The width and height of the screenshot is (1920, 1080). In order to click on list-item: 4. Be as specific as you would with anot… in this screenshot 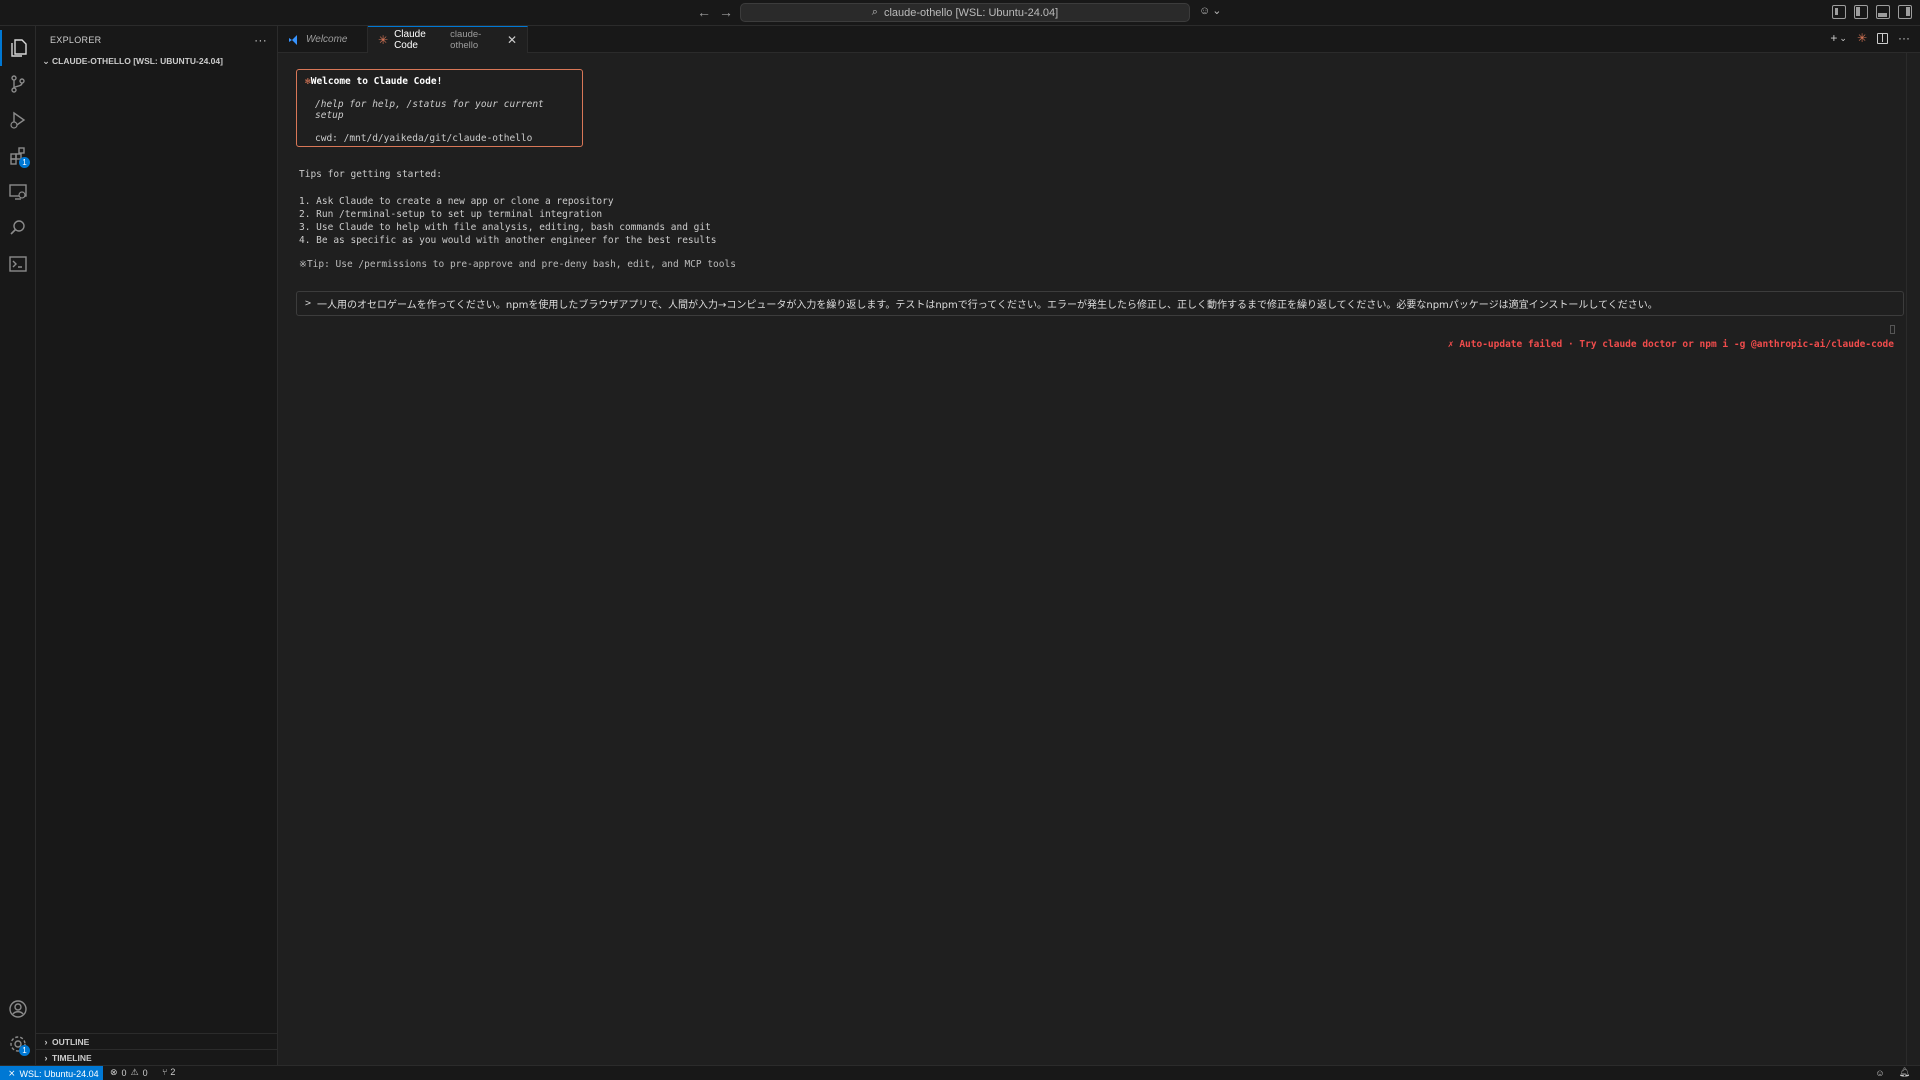, I will do `click(508, 240)`.